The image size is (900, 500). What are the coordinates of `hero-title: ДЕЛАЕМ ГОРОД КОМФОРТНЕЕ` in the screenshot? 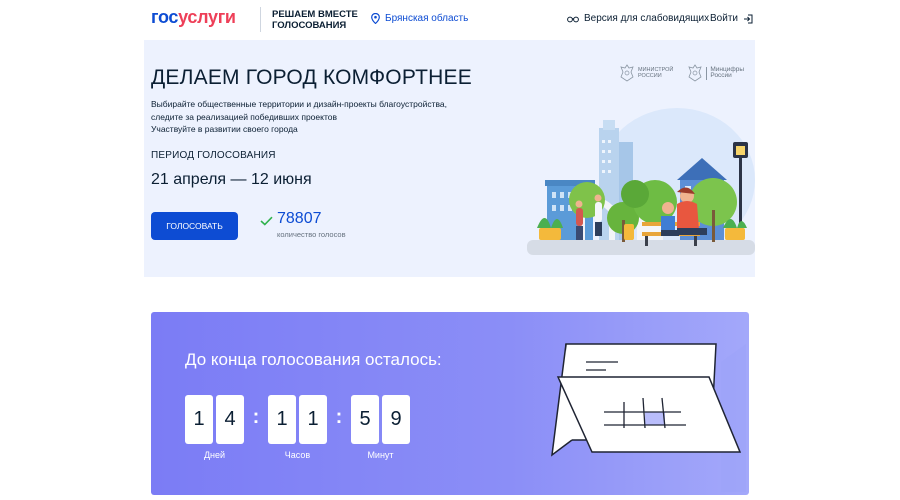 It's located at (311, 77).